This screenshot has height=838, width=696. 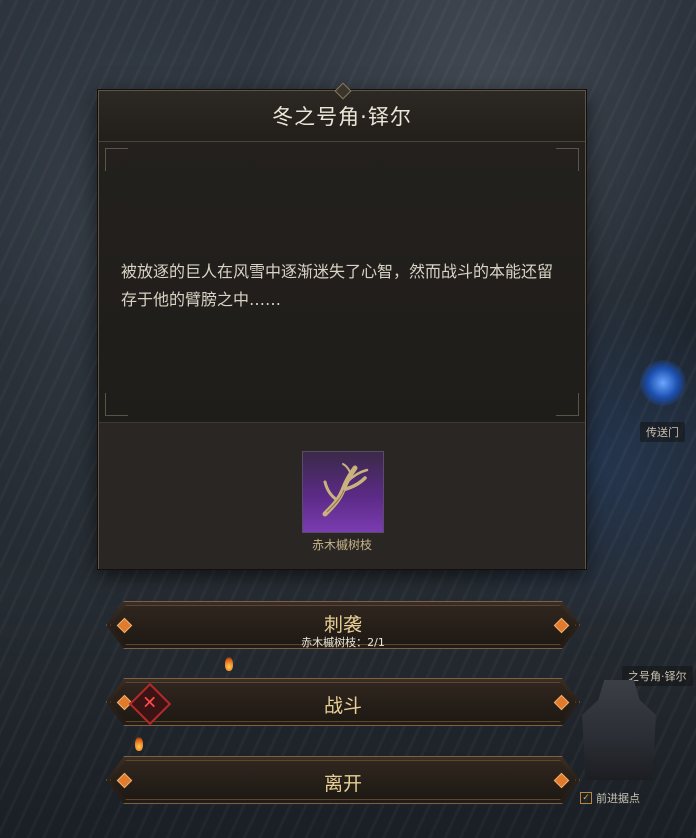 I want to click on reward-item-name: 赤木槭树枝, so click(x=341, y=545).